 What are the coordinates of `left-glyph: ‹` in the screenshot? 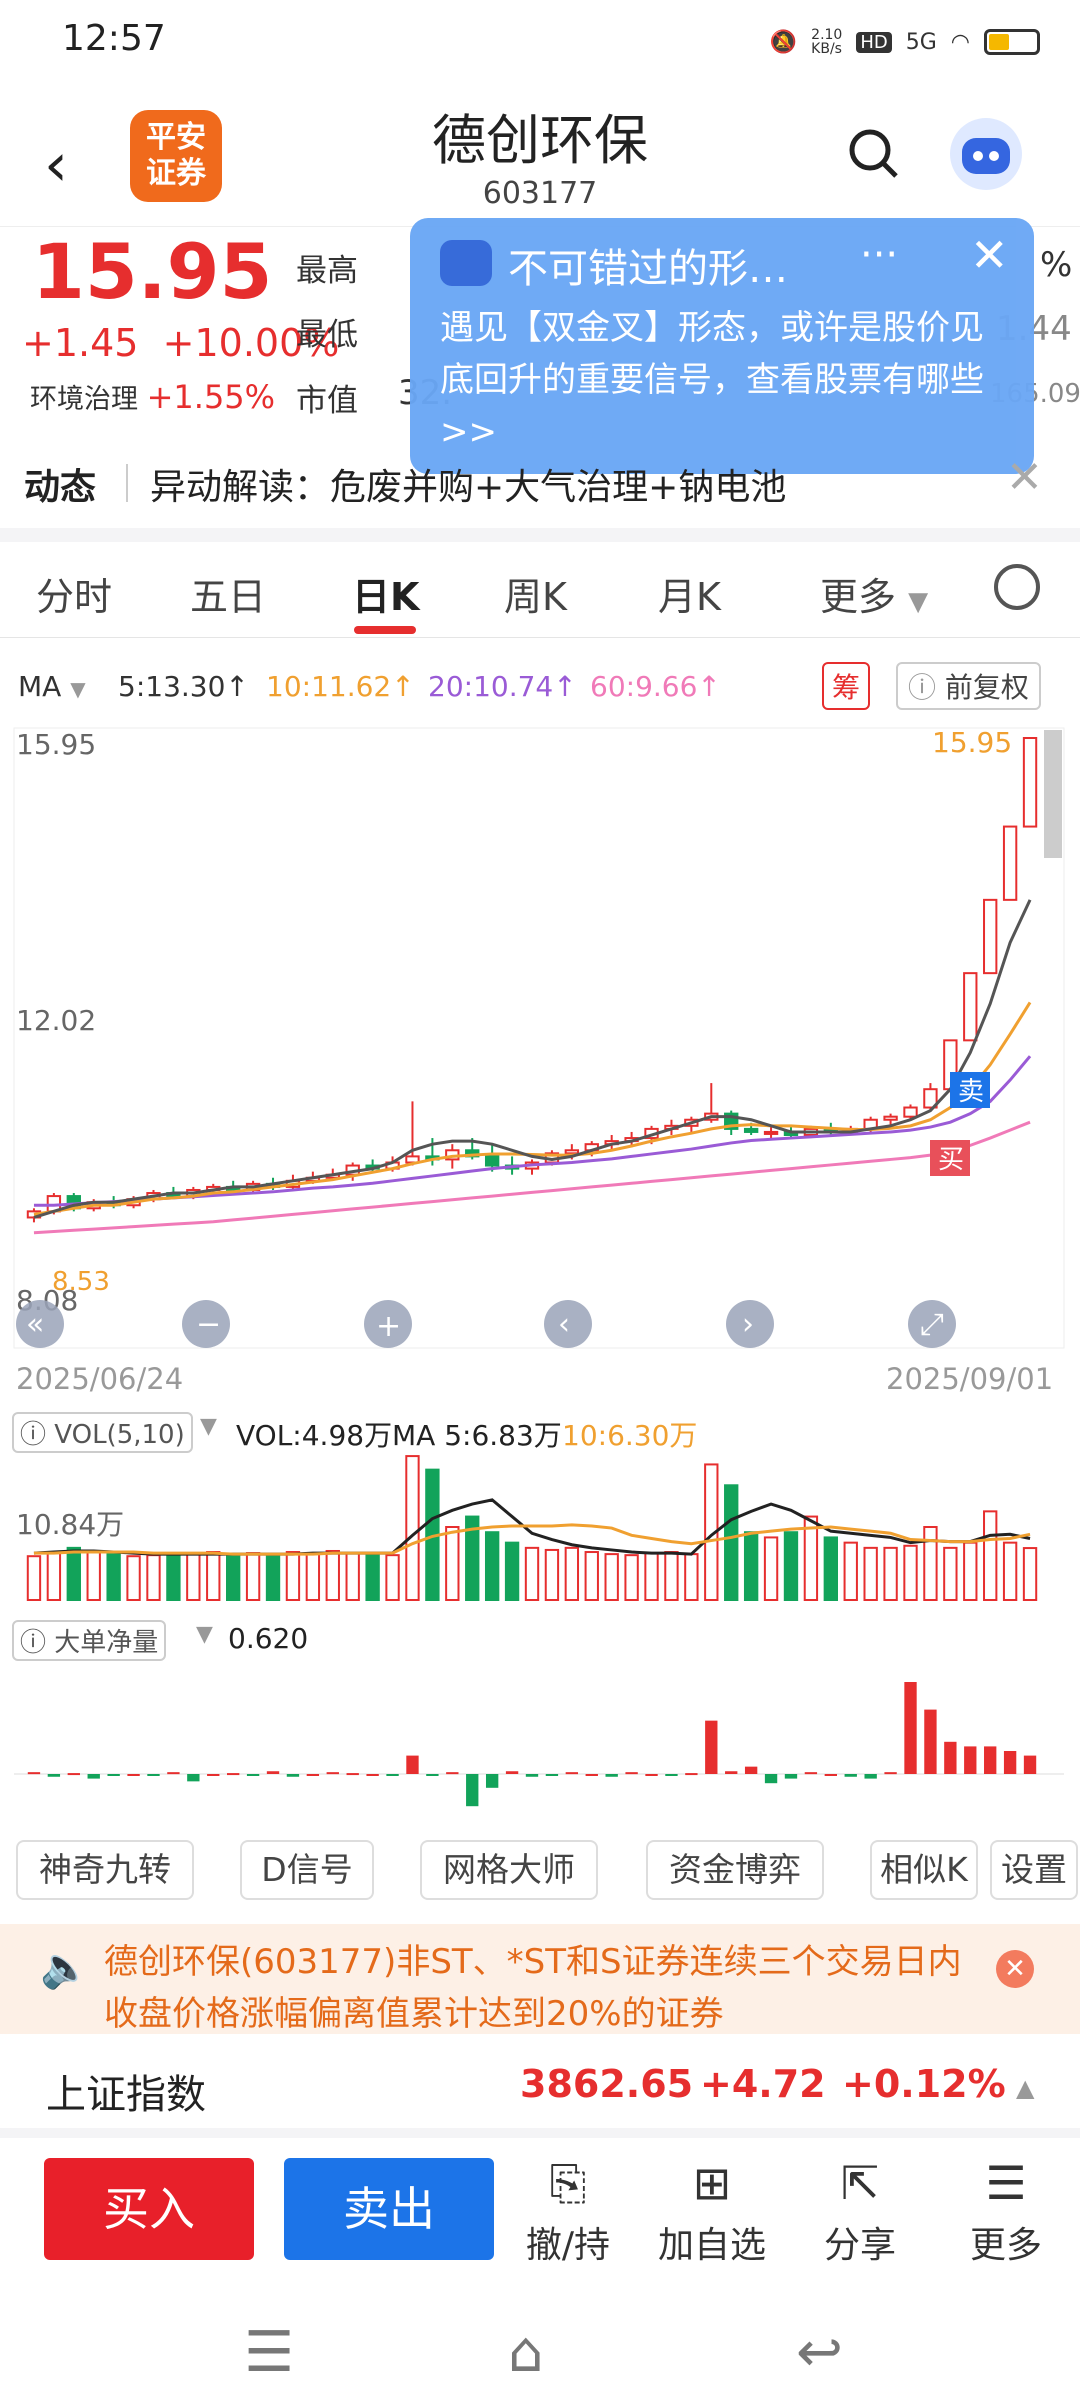 It's located at (564, 1324).